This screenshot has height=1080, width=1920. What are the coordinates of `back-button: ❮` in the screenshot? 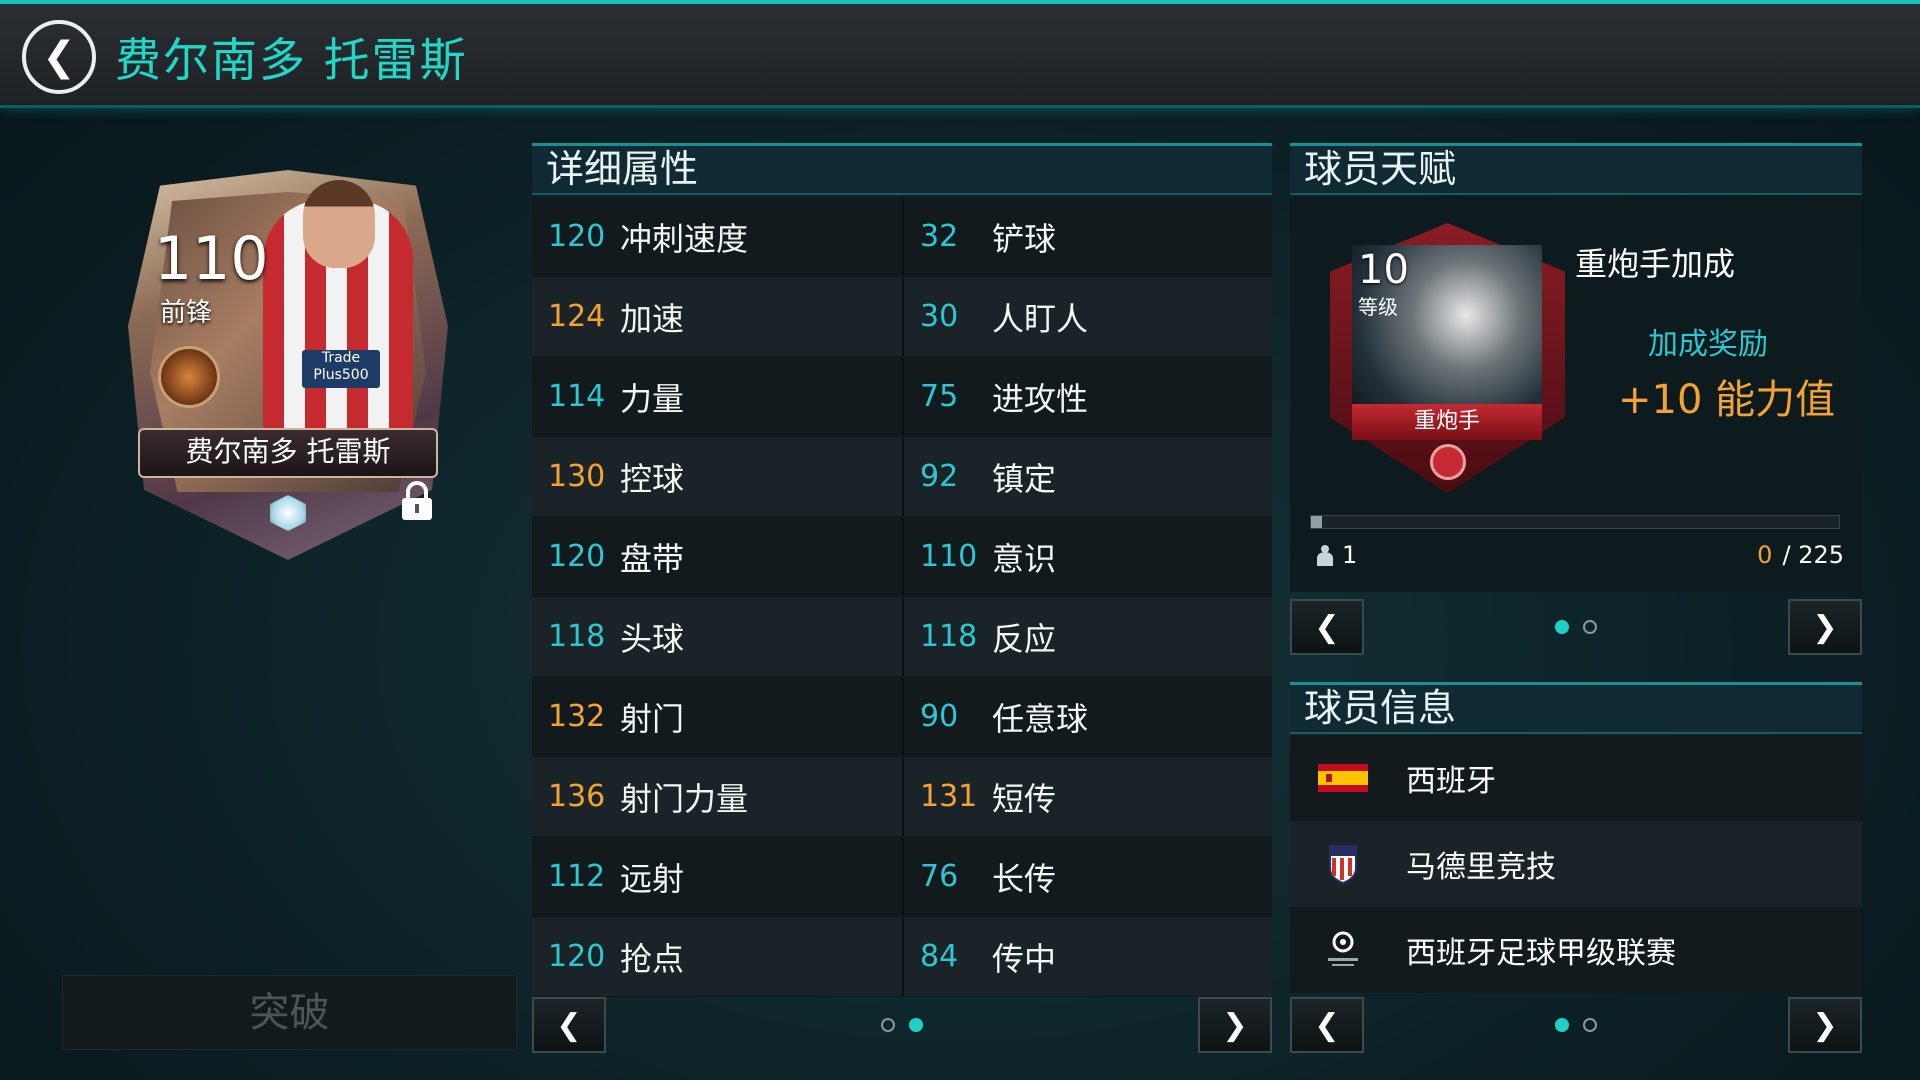 It's located at (59, 57).